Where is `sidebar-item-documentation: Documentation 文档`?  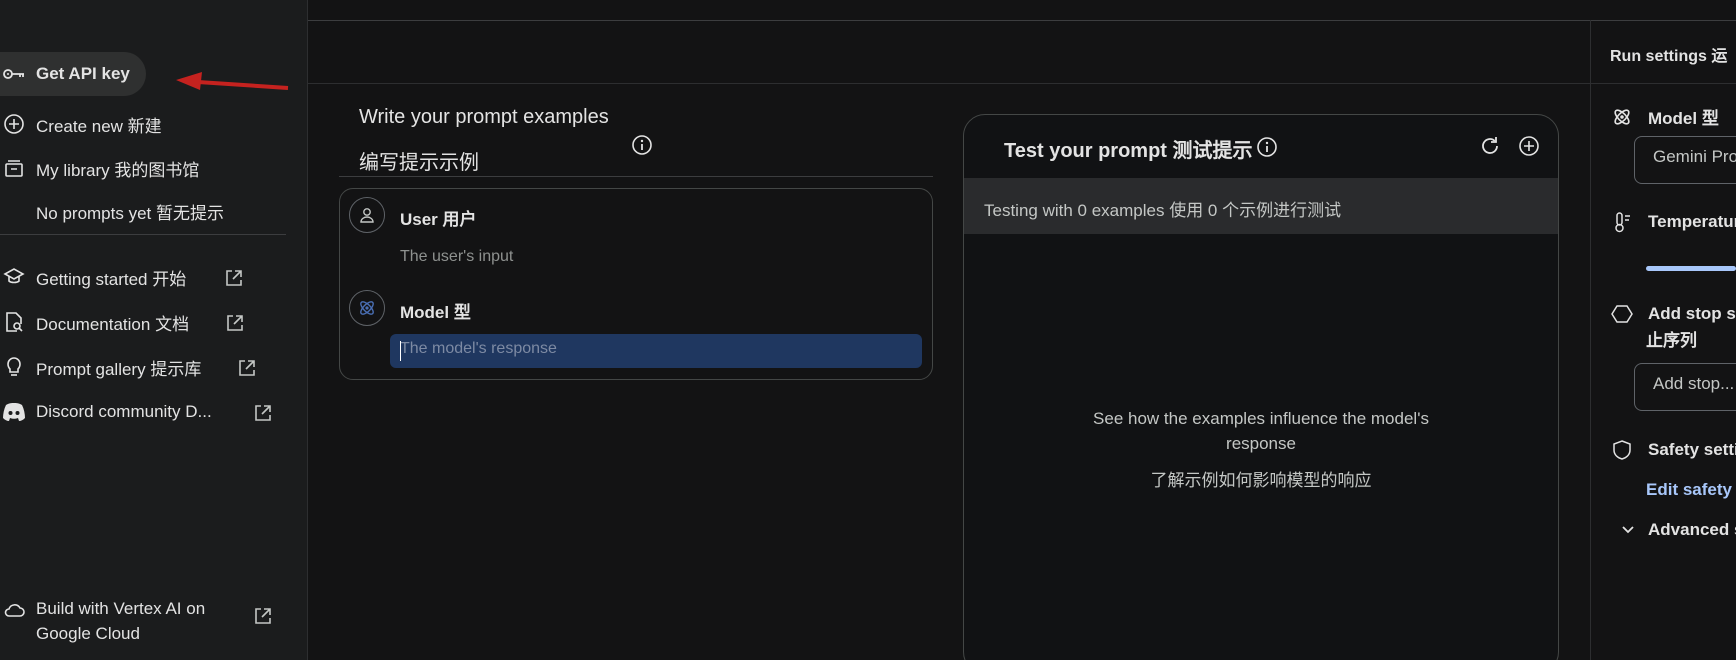
sidebar-item-documentation: Documentation 文档 is located at coordinates (94, 322).